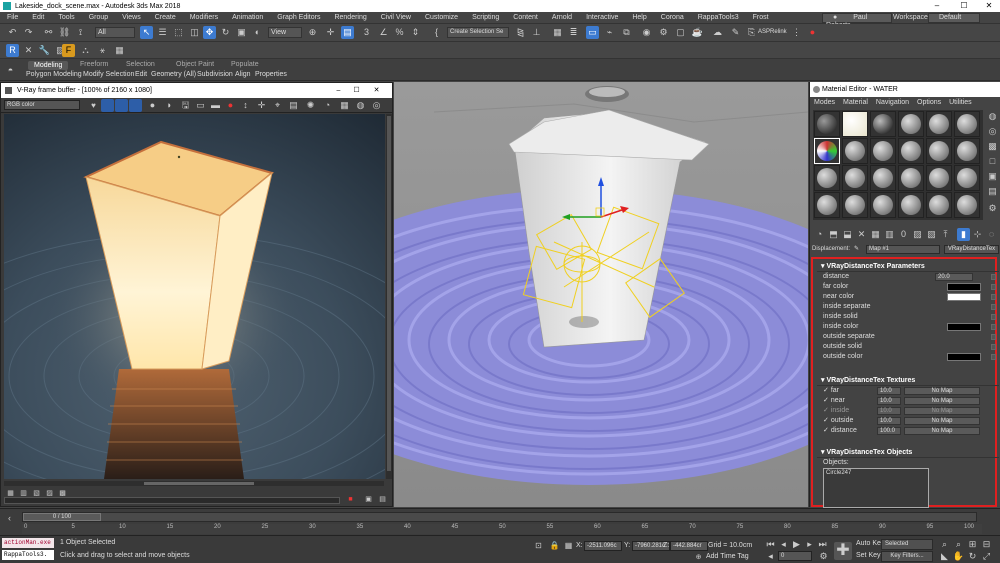 Image resolution: width=1000 pixels, height=563 pixels. Describe the element at coordinates (889, 391) in the screenshot. I see `far-amount-spinner: 10.0` at that location.